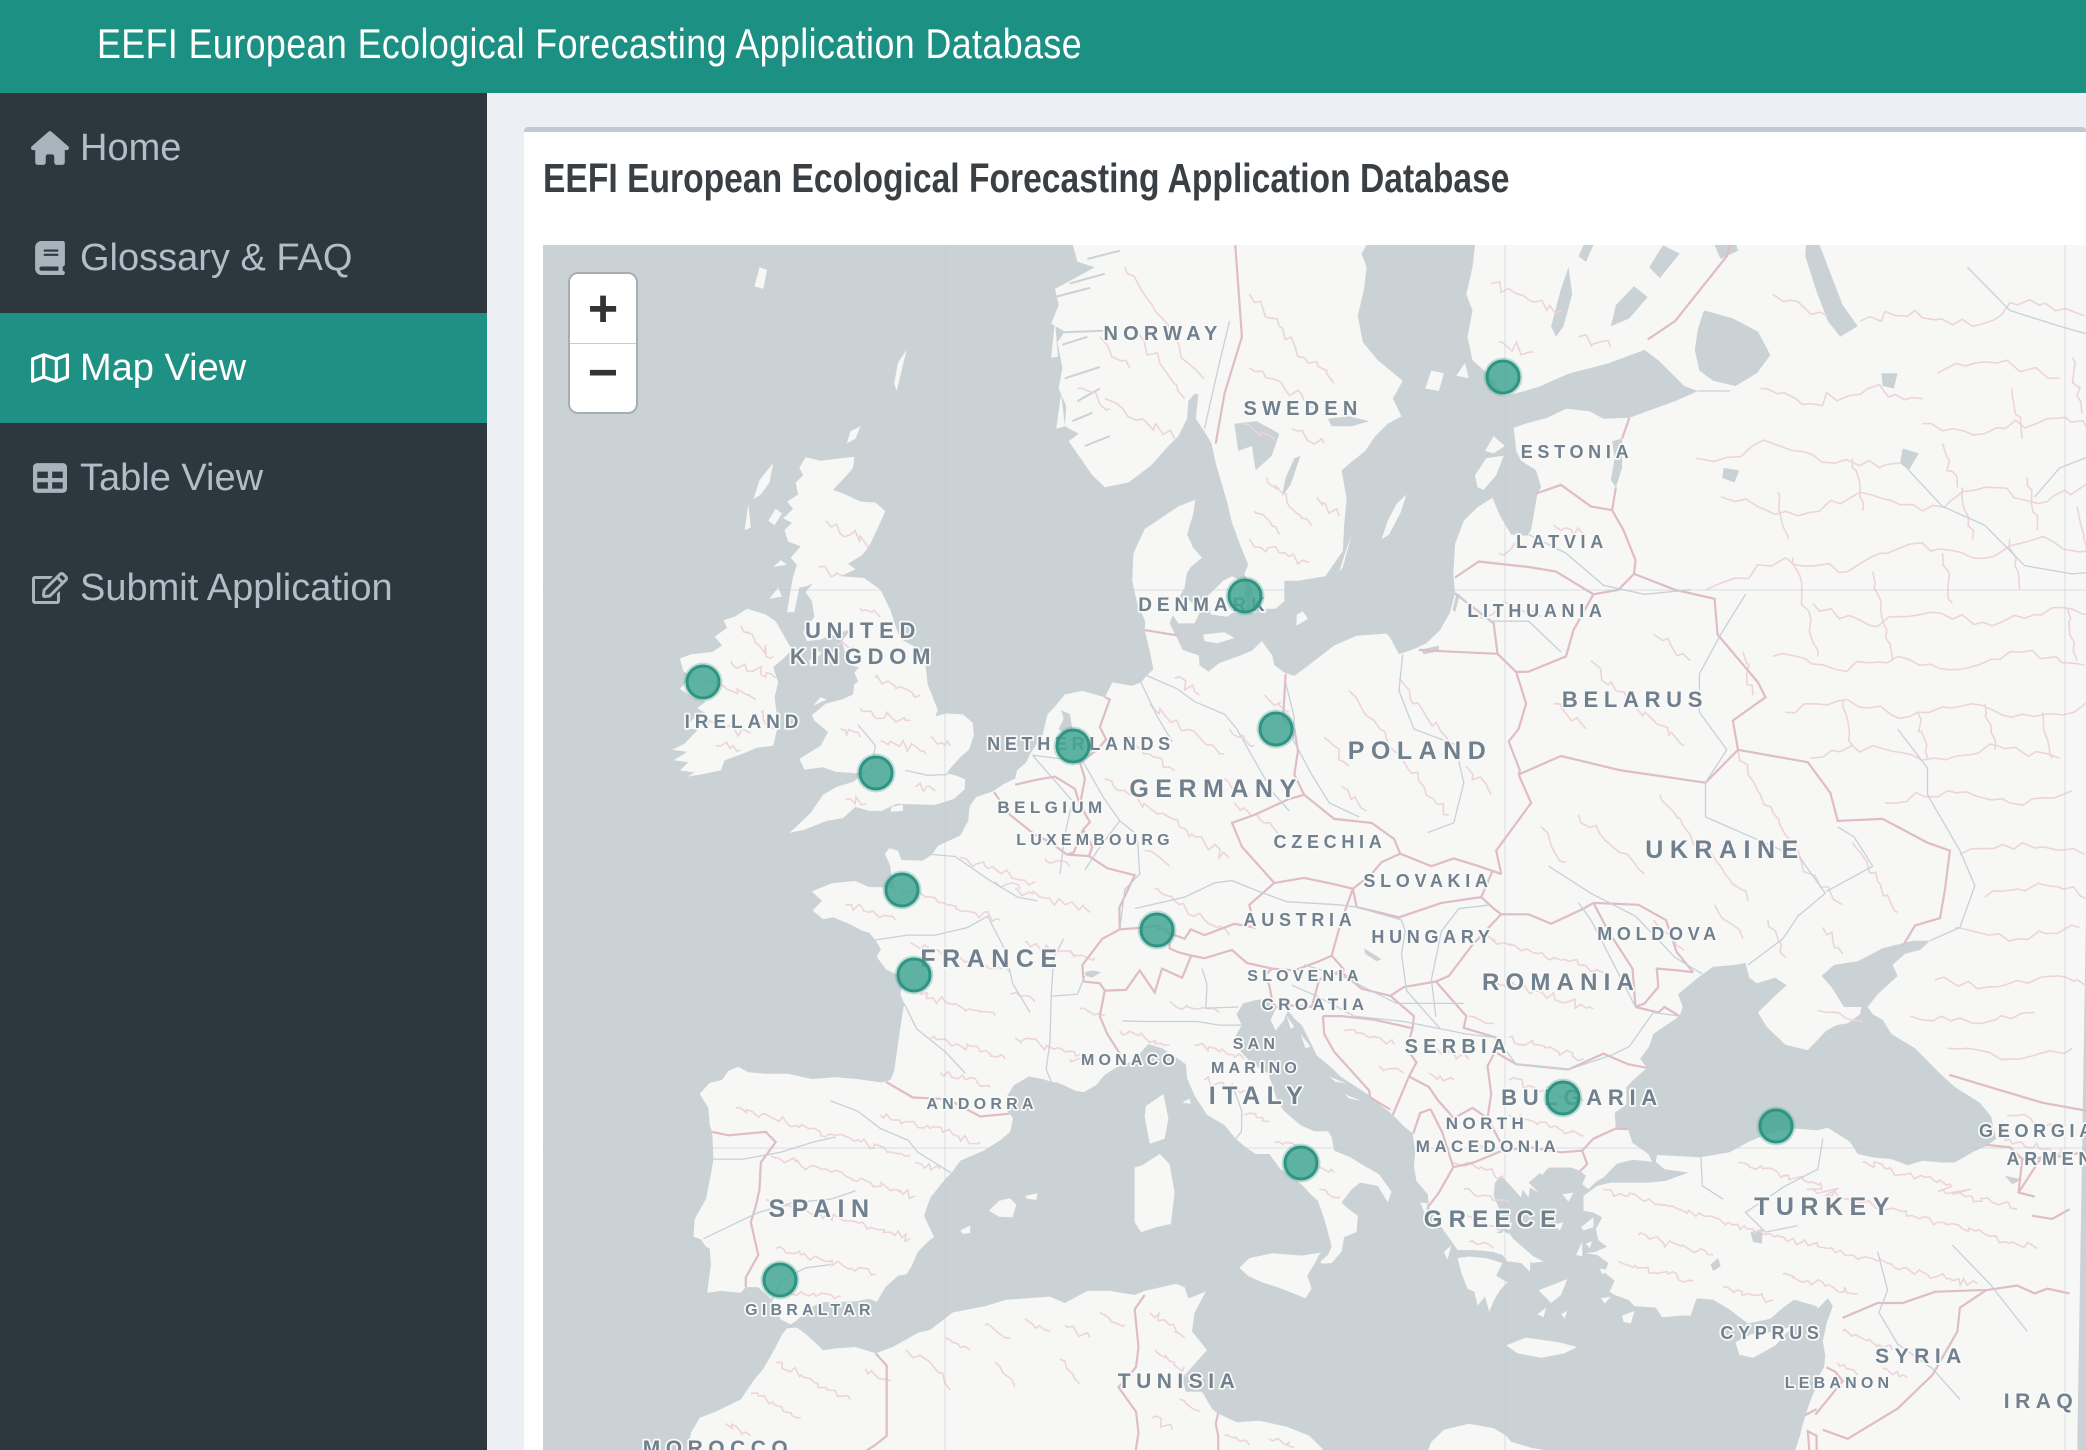 Image resolution: width=2086 pixels, height=1450 pixels. I want to click on svg-text: CROATIA, so click(1315, 1004).